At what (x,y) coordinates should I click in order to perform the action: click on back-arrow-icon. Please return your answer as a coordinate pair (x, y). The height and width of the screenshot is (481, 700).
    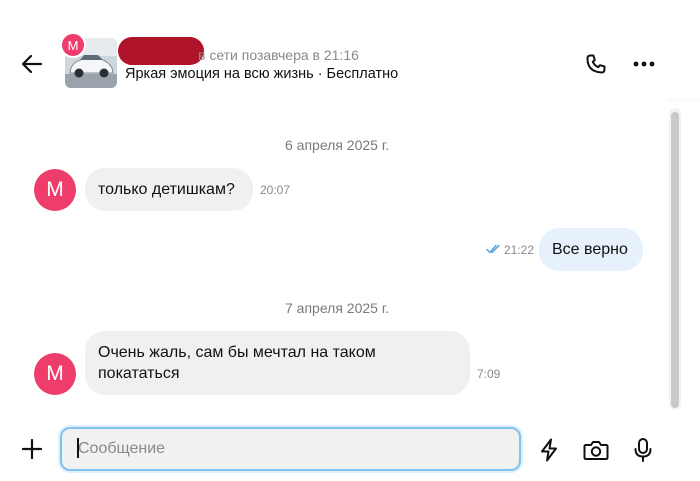
    Looking at the image, I should click on (32, 64).